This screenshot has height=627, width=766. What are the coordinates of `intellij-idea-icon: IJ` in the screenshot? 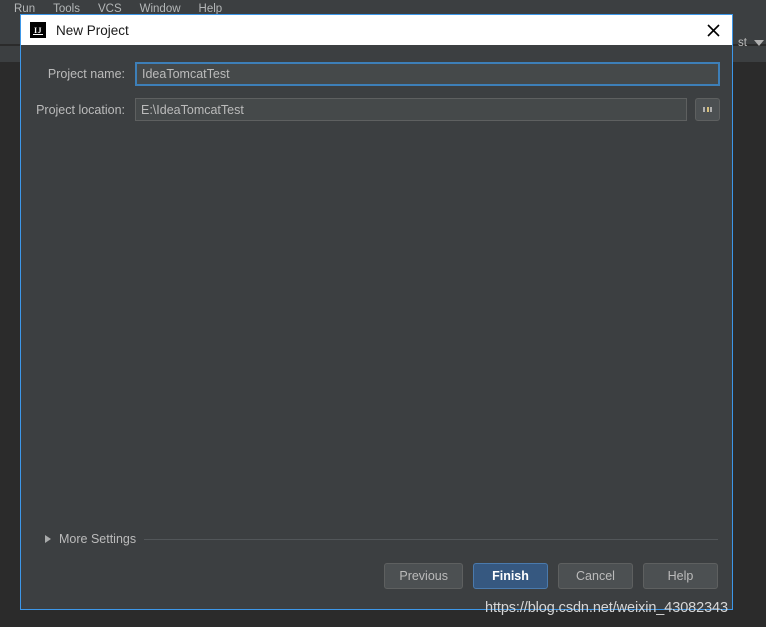 It's located at (38, 30).